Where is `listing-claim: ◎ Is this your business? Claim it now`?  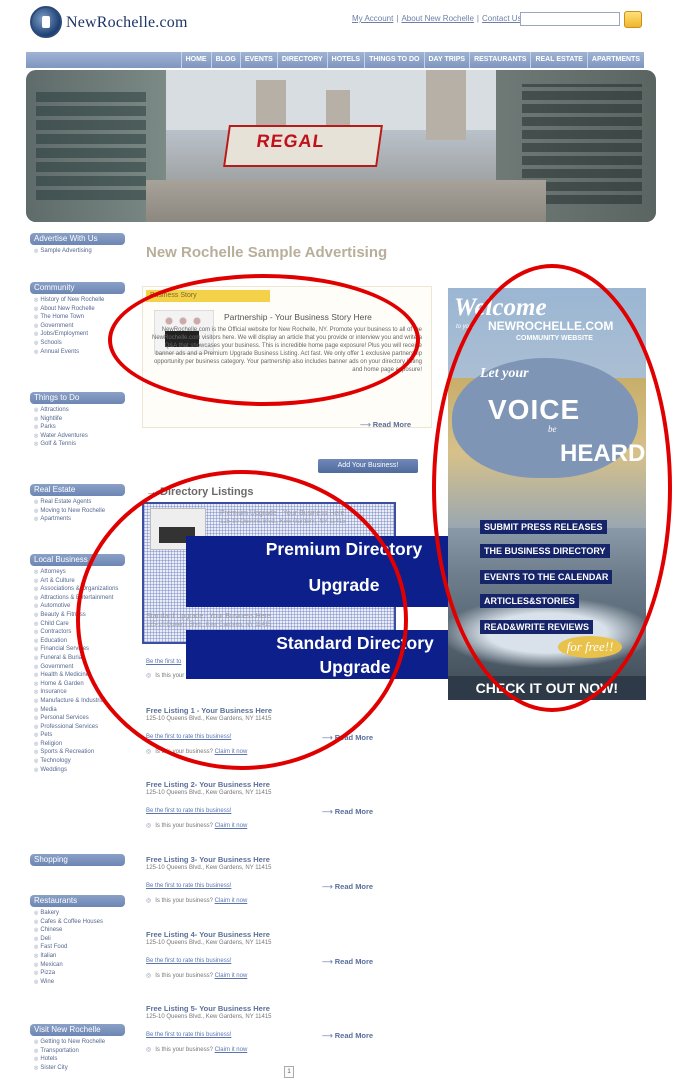 listing-claim: ◎ Is this your business? Claim it now is located at coordinates (196, 975).